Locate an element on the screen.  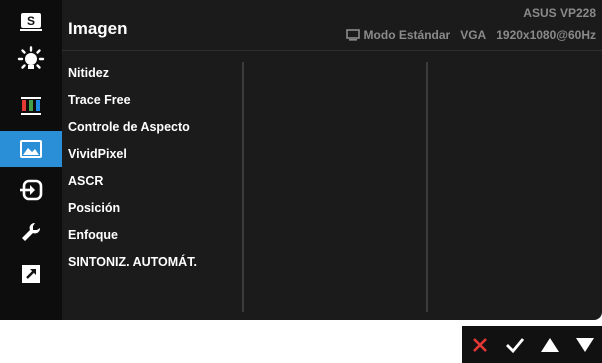
status-line: Modo Estándar VGA 1920x1080@60Hz is located at coordinates (470, 35).